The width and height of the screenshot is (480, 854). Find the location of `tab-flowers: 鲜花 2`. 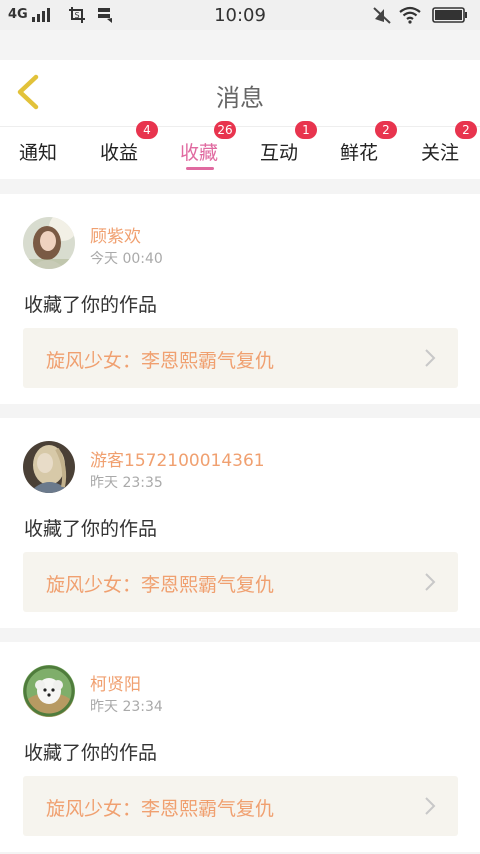

tab-flowers: 鲜花 2 is located at coordinates (360, 150).